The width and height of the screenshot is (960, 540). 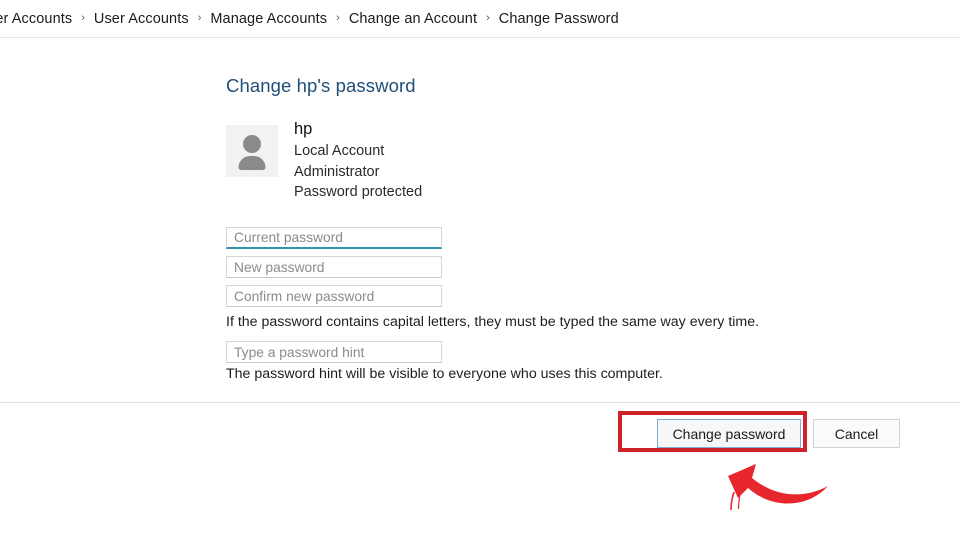 I want to click on confirm-password-input: Confirm new password, so click(x=334, y=296).